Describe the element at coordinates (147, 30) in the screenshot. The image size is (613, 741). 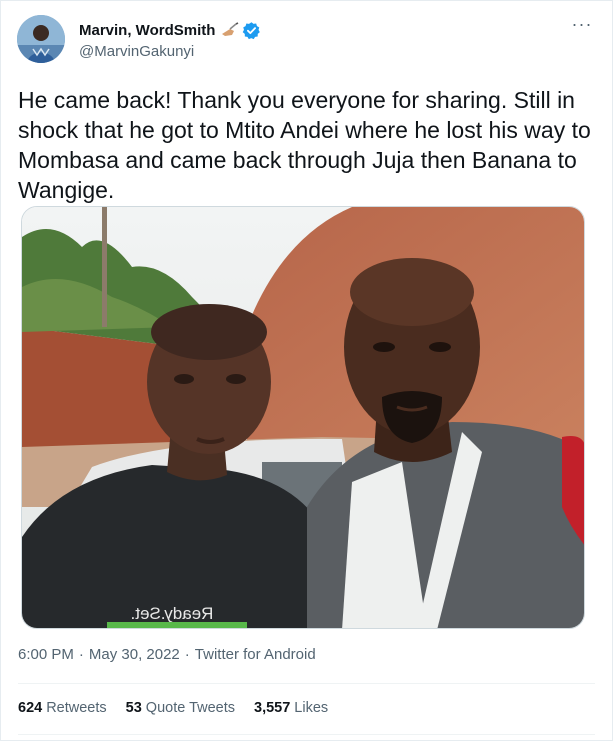
I see `display-name: Marvin, WordSmith` at that location.